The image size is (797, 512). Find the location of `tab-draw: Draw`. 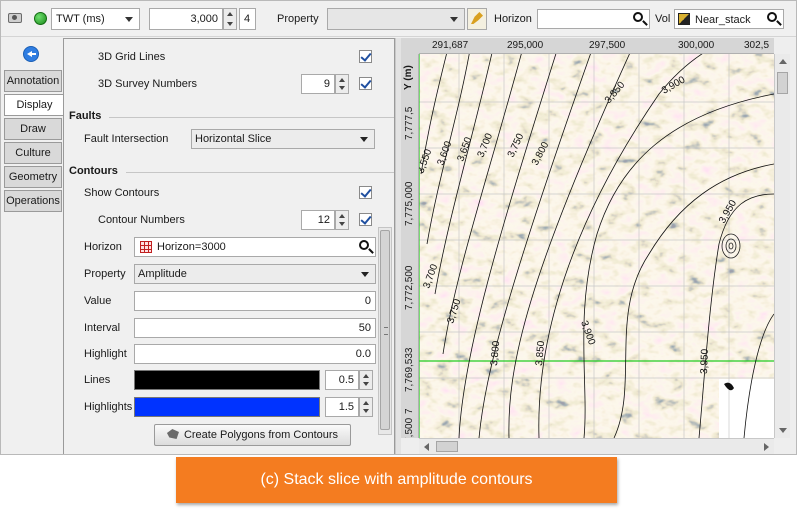

tab-draw: Draw is located at coordinates (33, 129).